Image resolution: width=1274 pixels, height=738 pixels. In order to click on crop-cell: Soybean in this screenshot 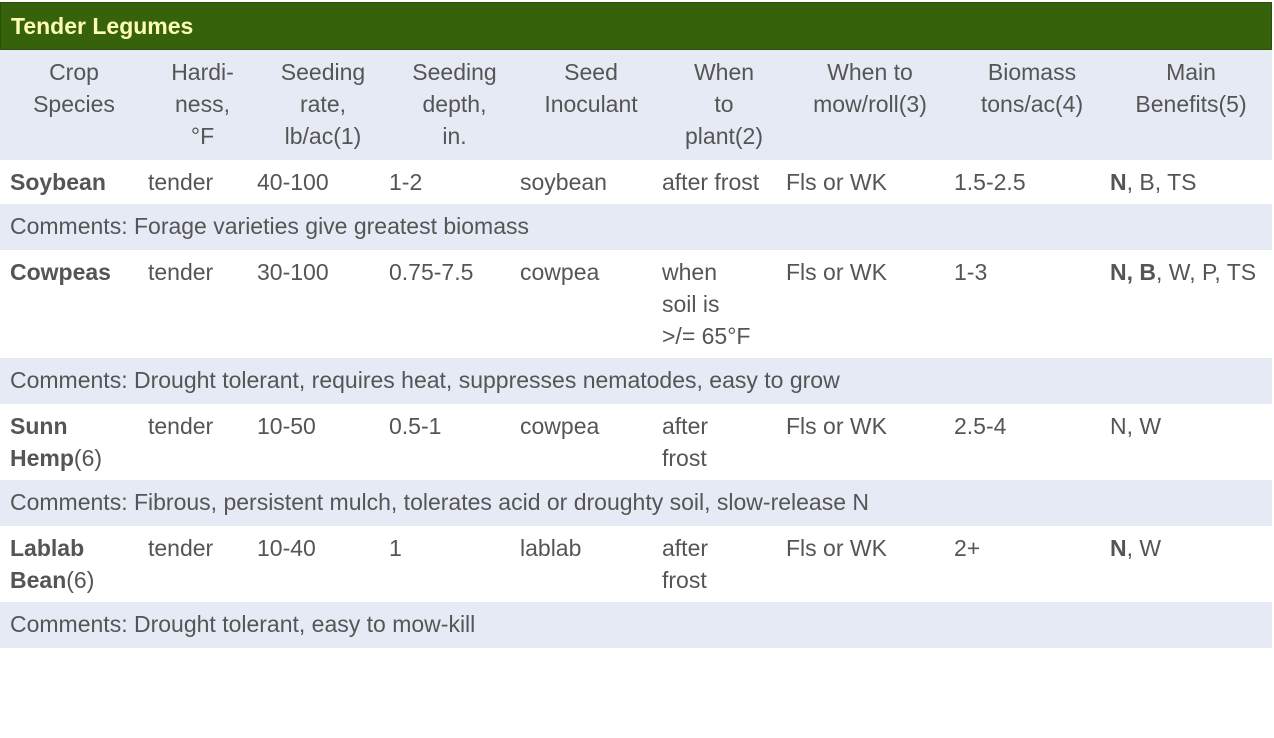, I will do `click(58, 182)`.